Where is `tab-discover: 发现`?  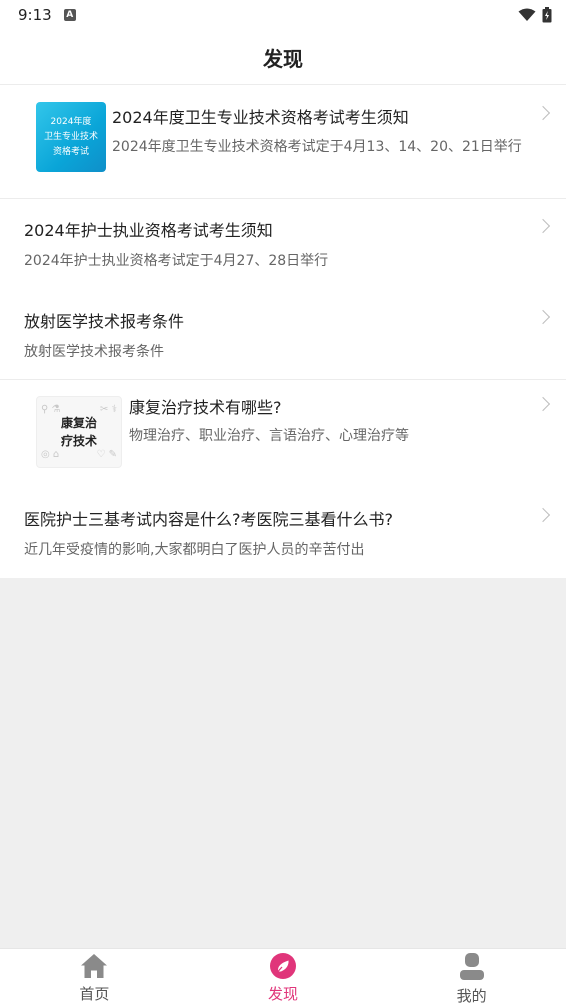 tab-discover: 发现 is located at coordinates (283, 977).